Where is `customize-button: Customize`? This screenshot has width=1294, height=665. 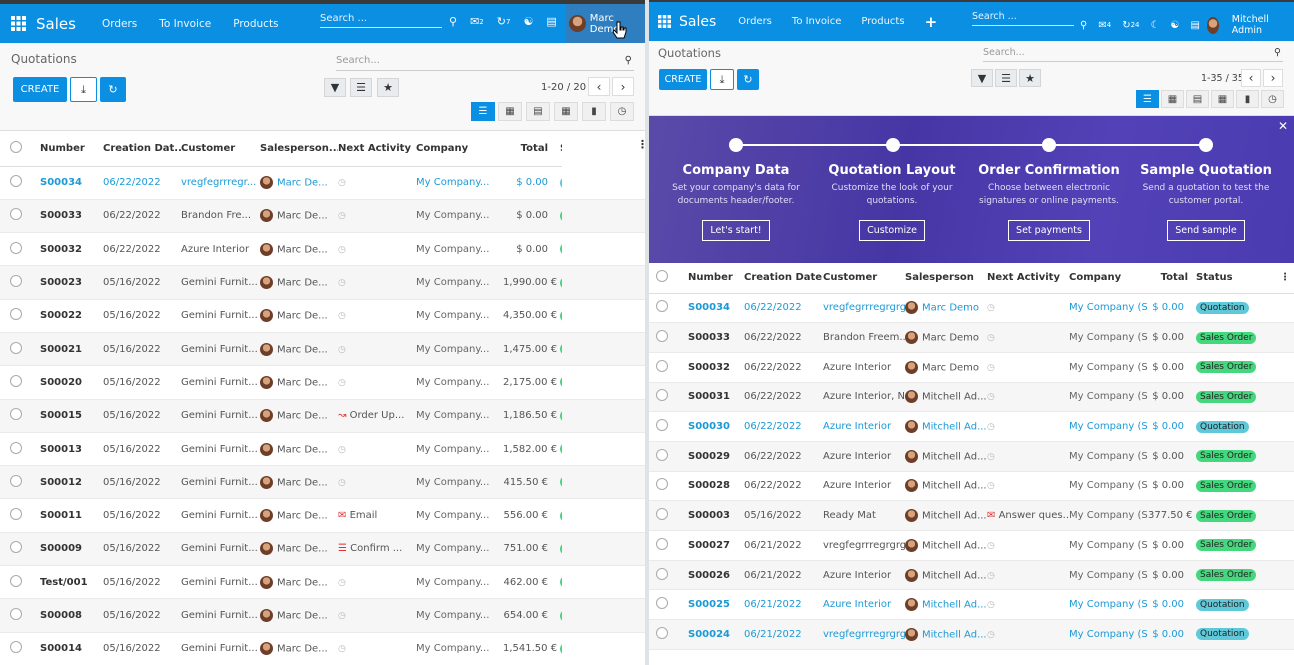 customize-button: Customize is located at coordinates (892, 230).